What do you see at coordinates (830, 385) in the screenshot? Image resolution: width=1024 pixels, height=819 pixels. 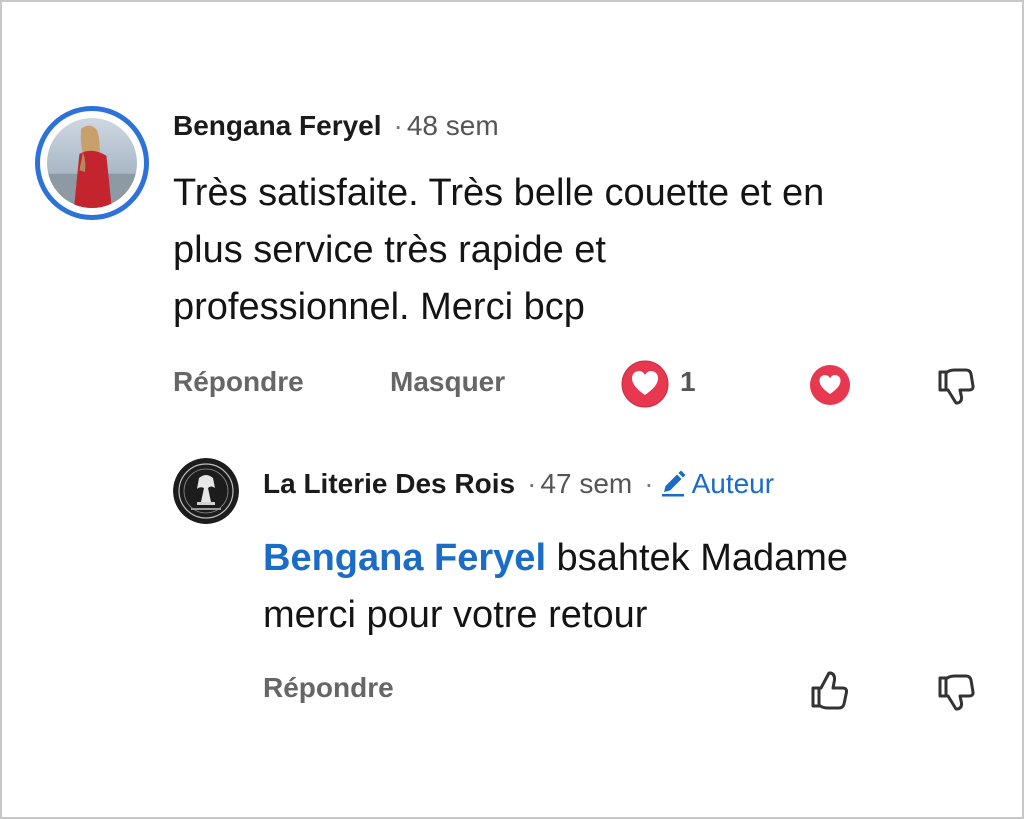 I see `heart-icon` at bounding box center [830, 385].